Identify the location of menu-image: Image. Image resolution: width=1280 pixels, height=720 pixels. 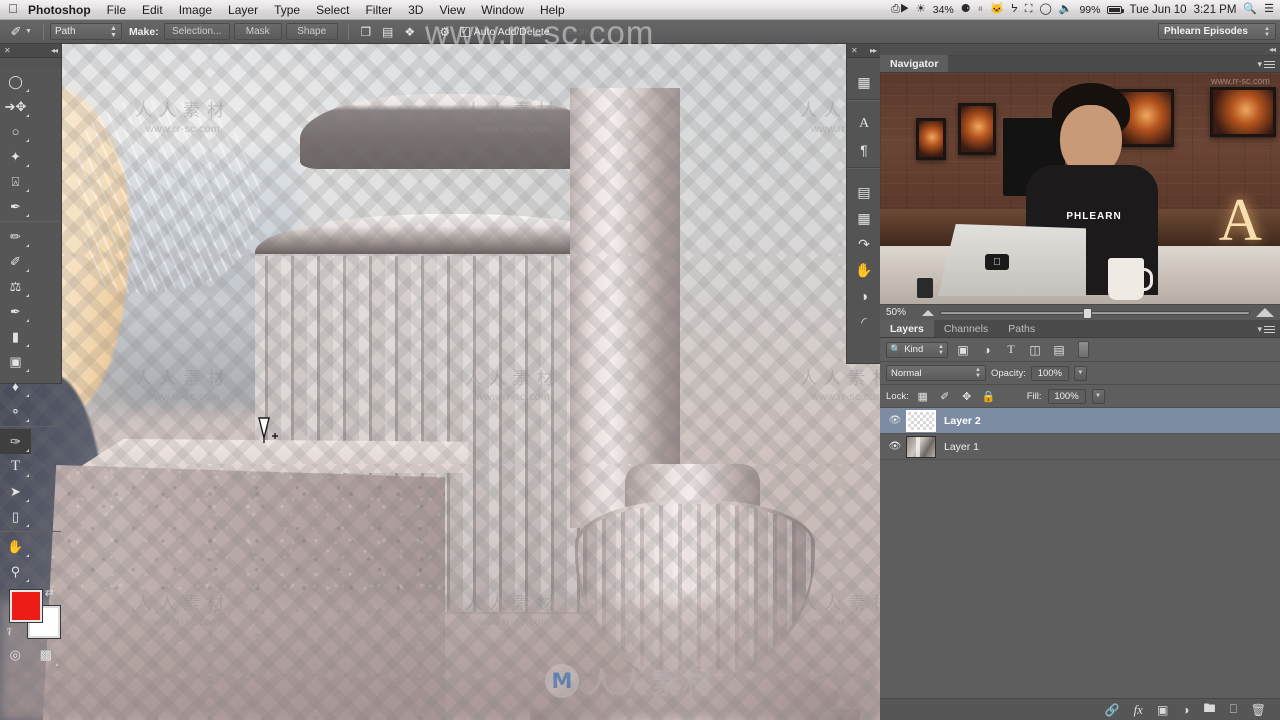
(195, 10).